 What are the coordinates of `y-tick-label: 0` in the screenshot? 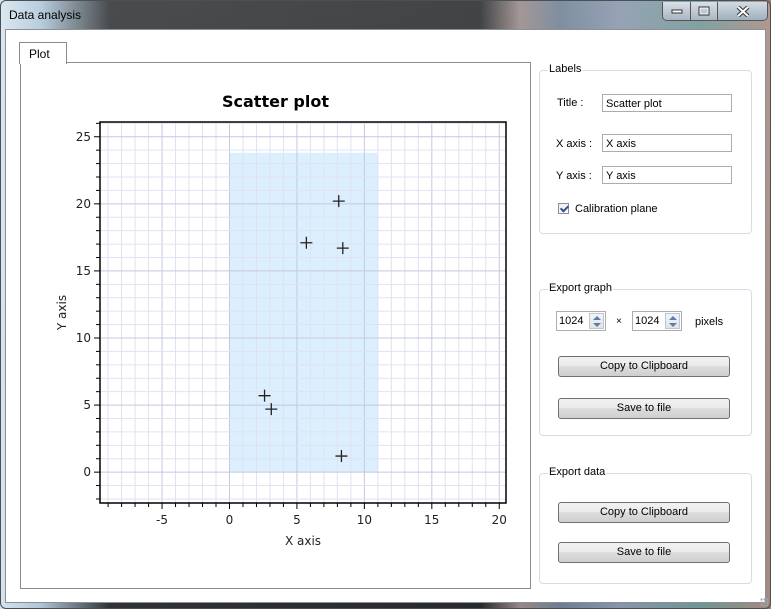 It's located at (87, 472).